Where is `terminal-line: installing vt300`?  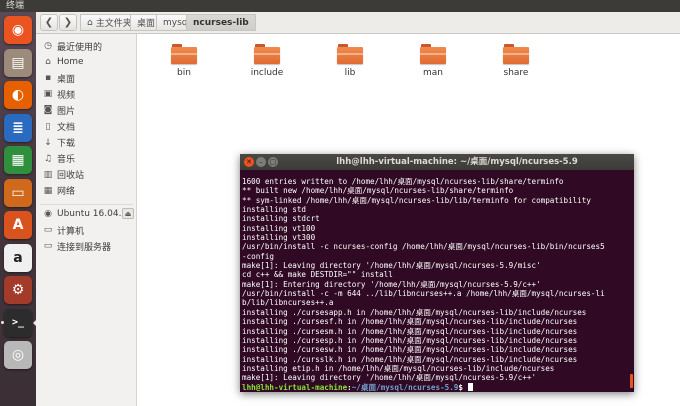 terminal-line: installing vt300 is located at coordinates (279, 238).